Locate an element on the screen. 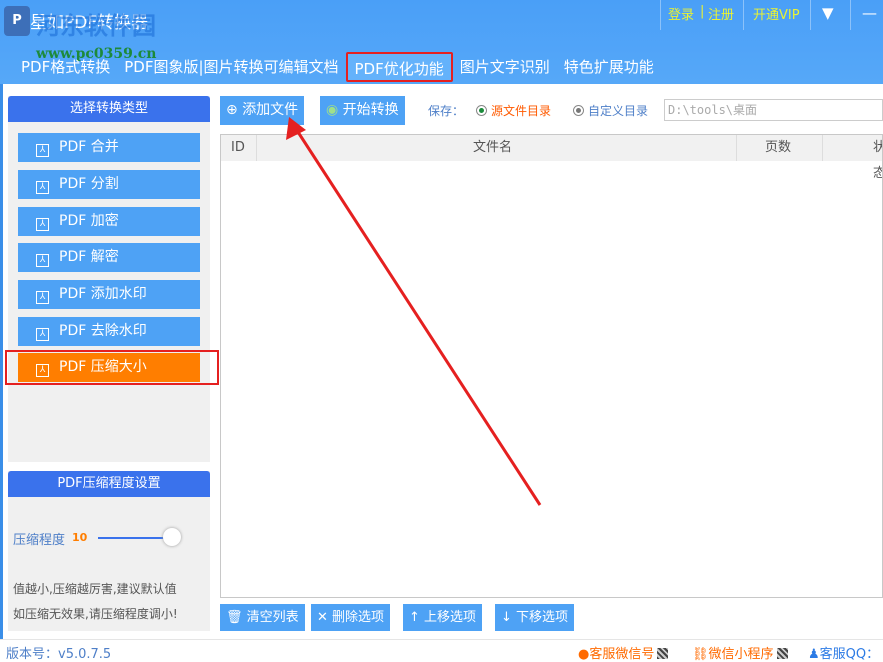  save-label: 保存： is located at coordinates (446, 111).